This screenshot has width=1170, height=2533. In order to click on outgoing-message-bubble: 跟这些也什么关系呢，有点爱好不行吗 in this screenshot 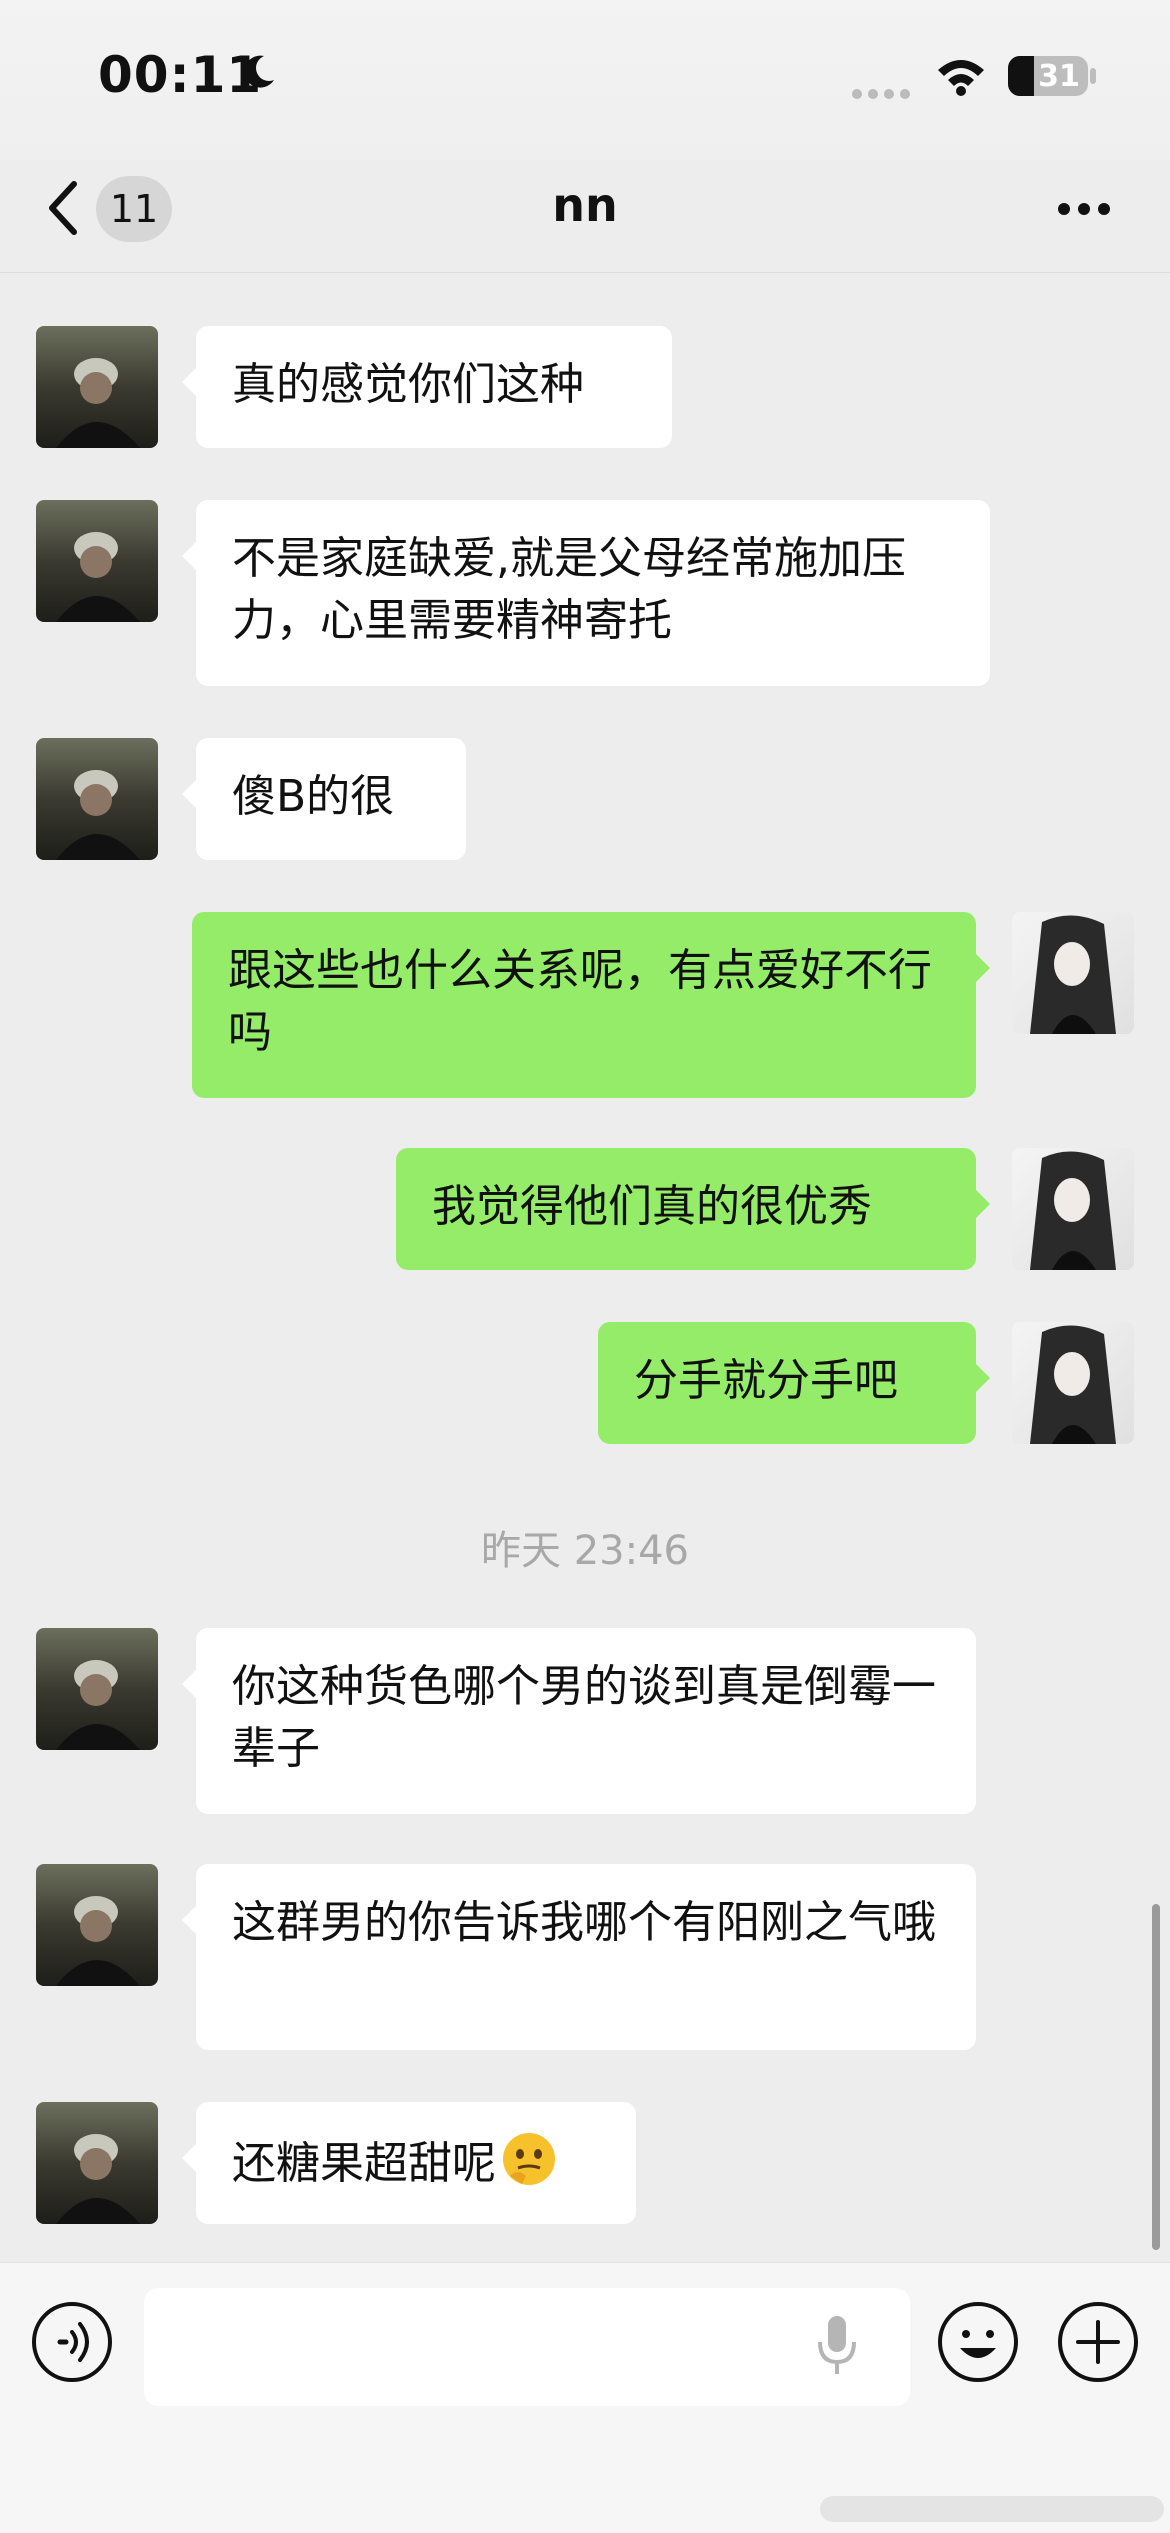, I will do `click(591, 1005)`.